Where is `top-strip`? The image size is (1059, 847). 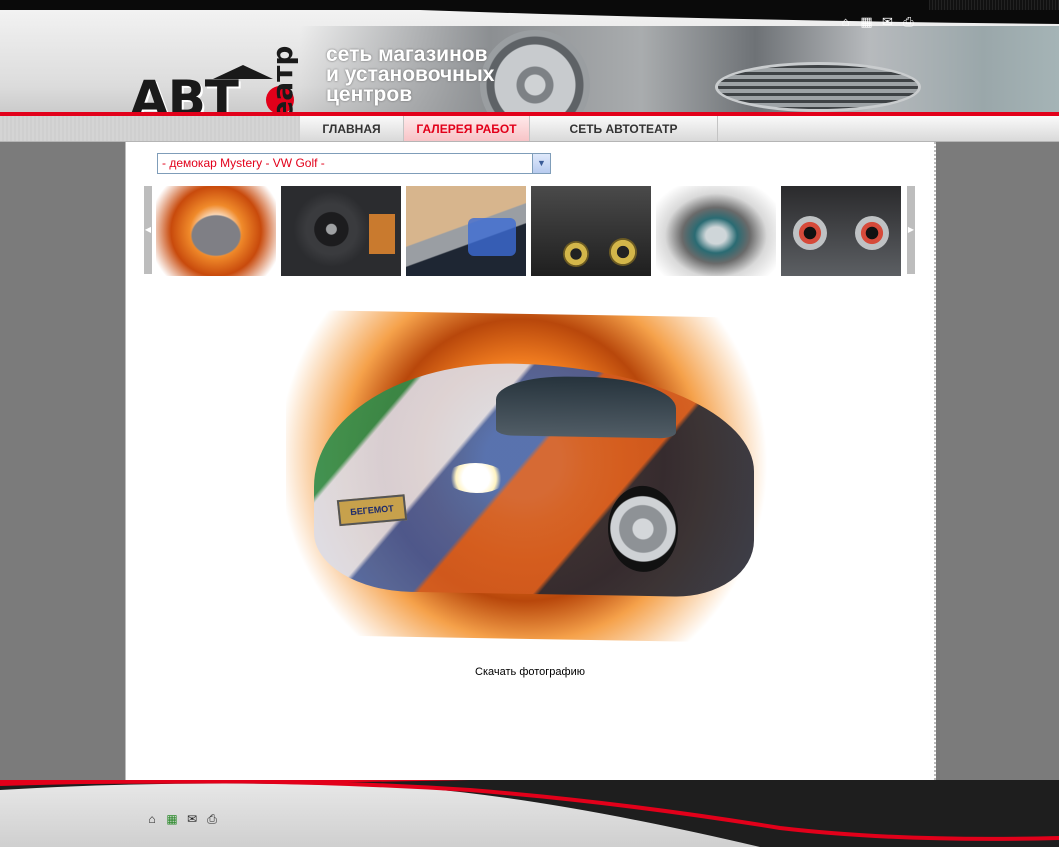 top-strip is located at coordinates (529, 12).